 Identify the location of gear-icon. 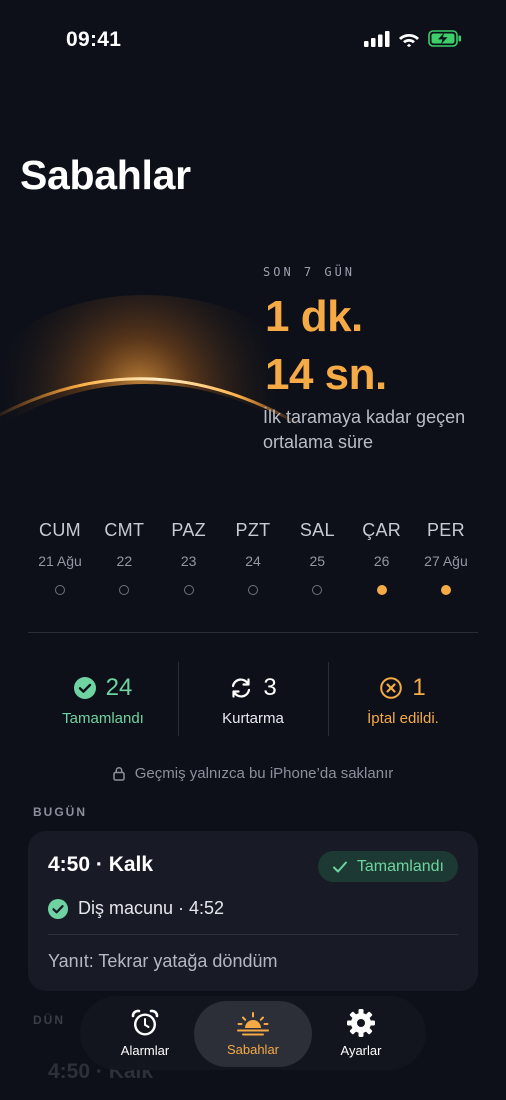
(361, 1023).